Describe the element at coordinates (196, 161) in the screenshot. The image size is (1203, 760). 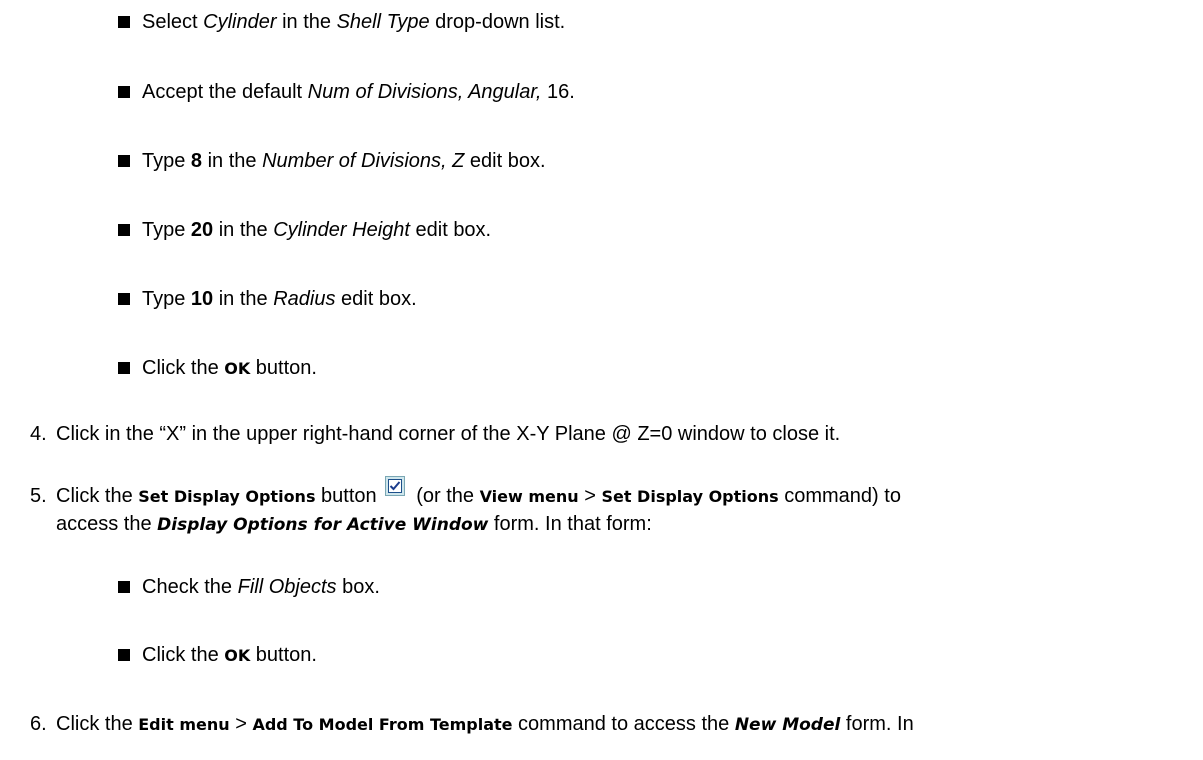
I see `value: 8` at that location.